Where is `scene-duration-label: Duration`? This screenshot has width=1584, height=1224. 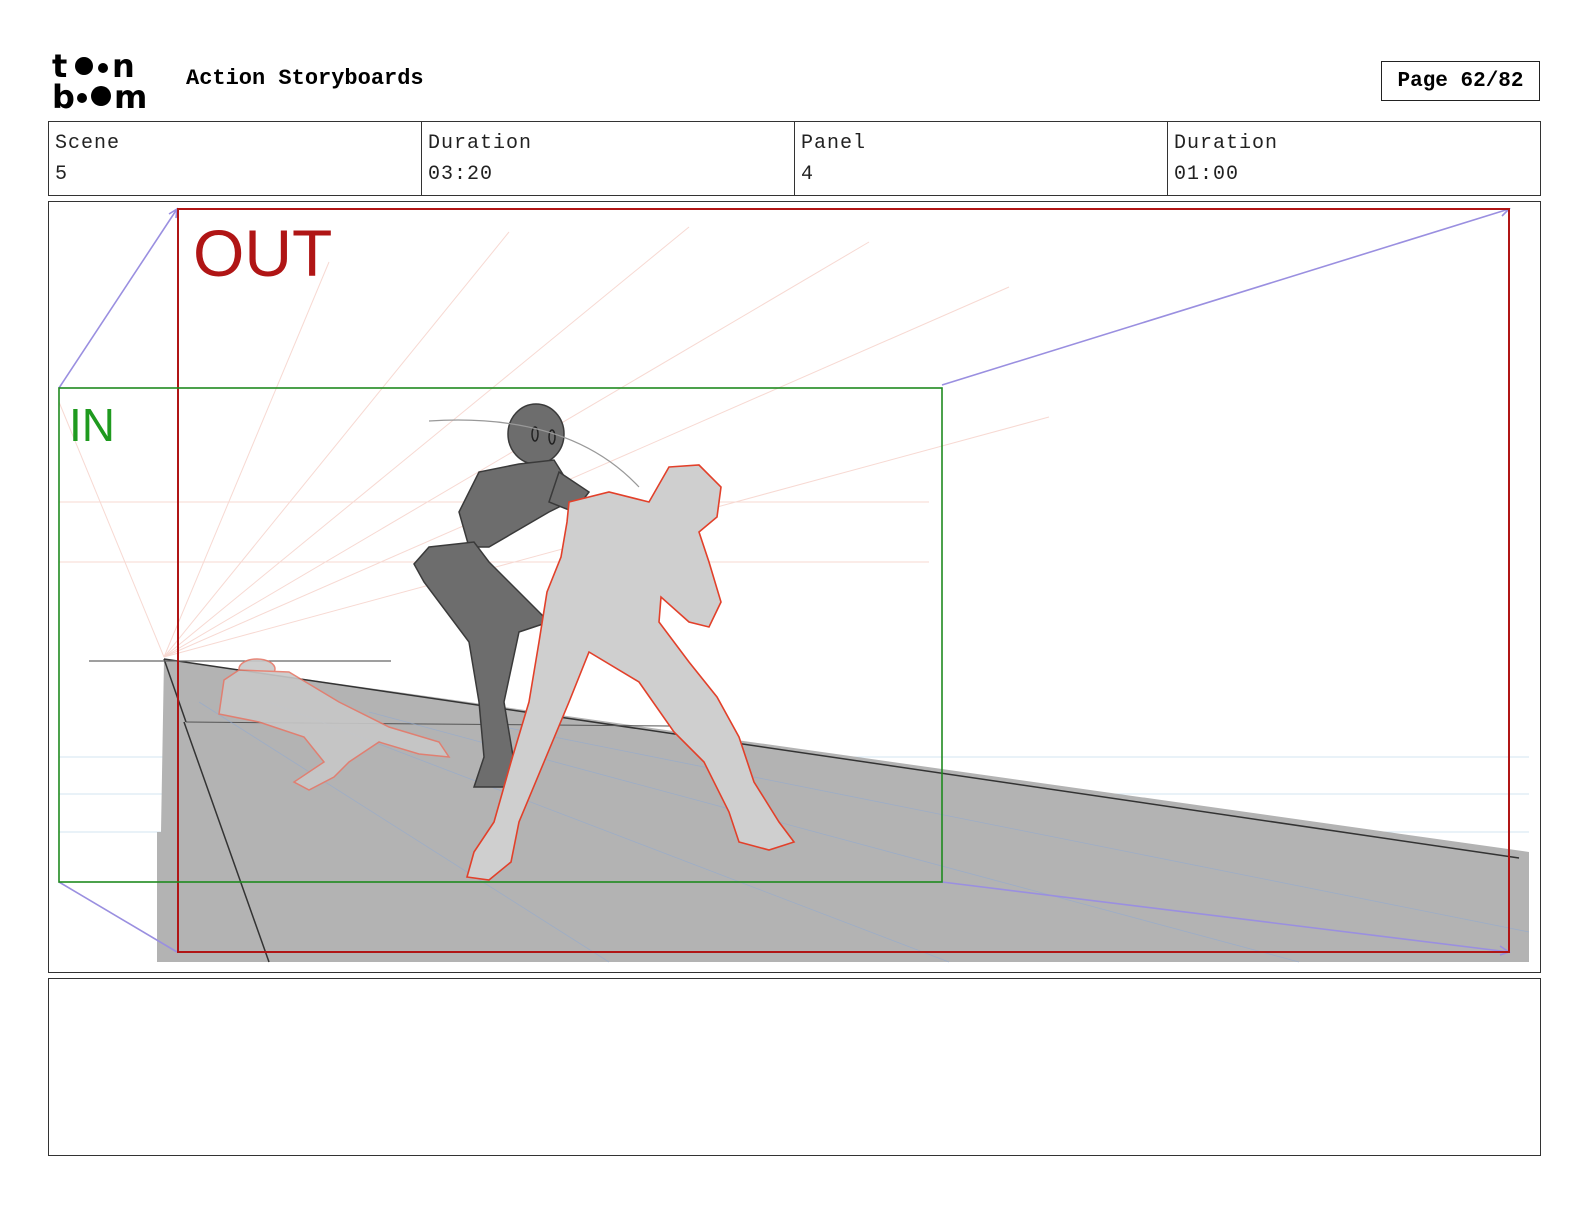
scene-duration-label: Duration is located at coordinates (480, 143).